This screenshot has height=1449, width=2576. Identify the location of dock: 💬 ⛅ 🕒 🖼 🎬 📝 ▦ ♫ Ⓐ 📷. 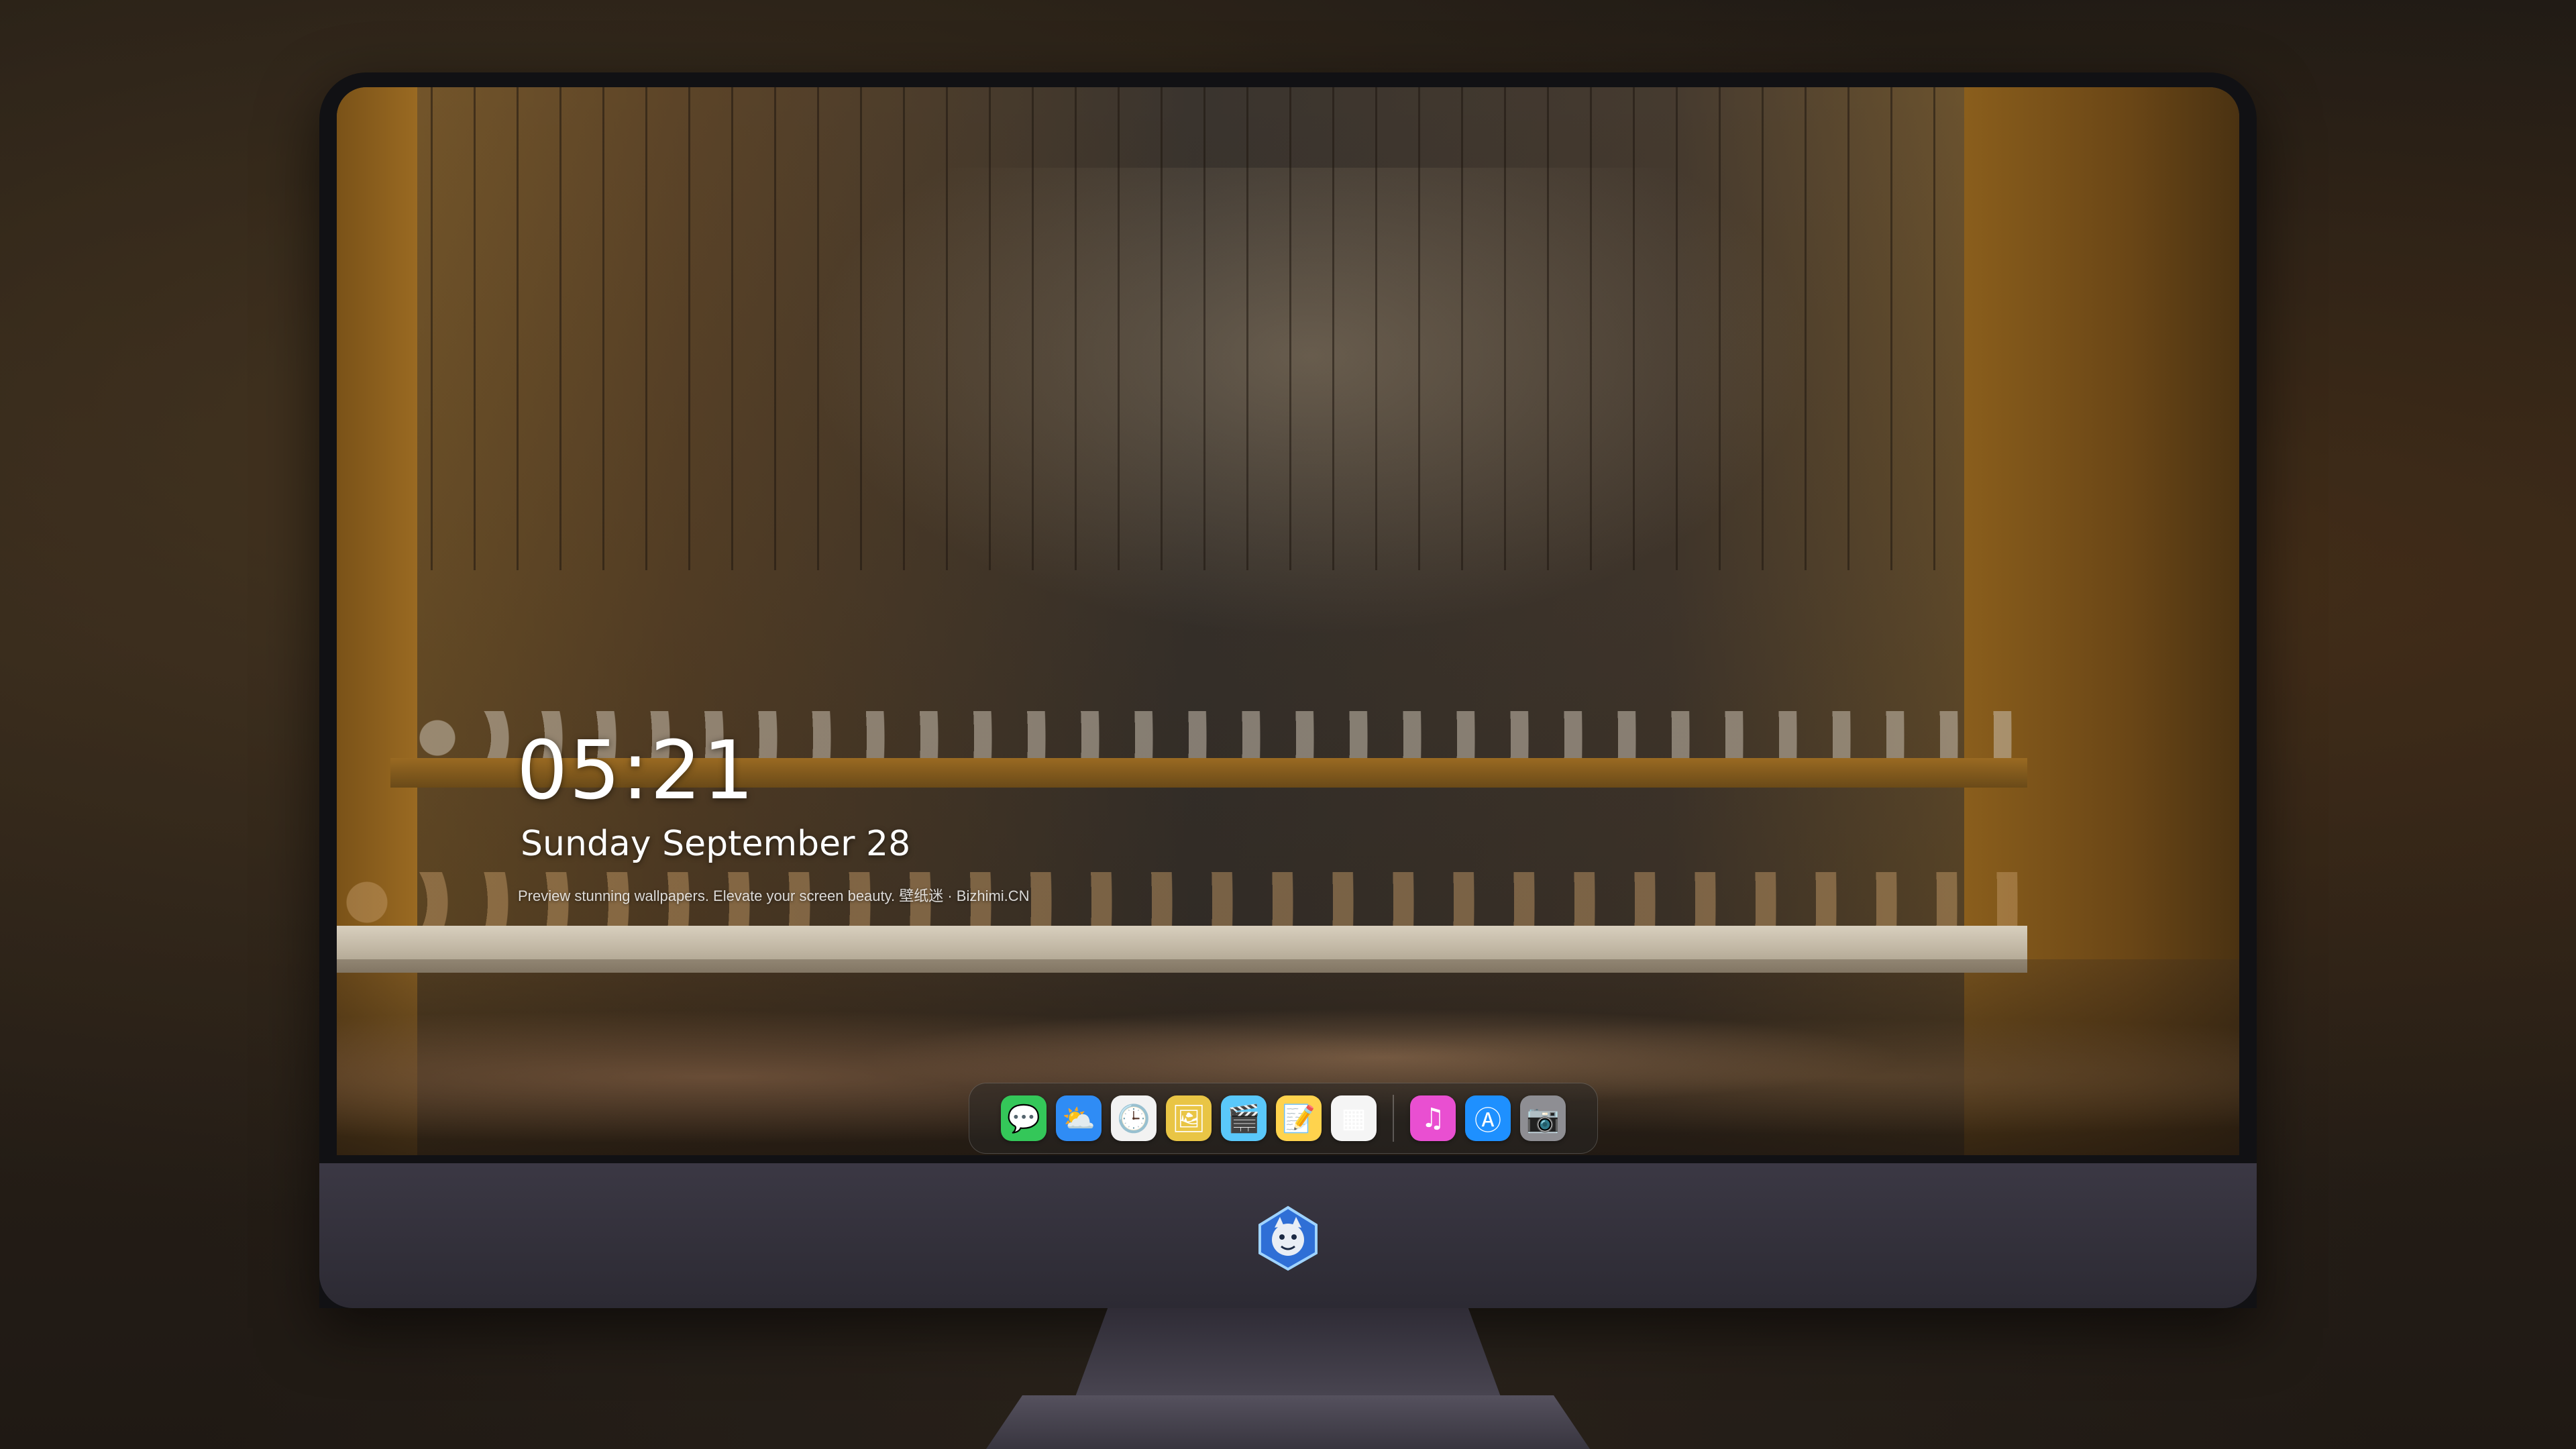
(1283, 1118).